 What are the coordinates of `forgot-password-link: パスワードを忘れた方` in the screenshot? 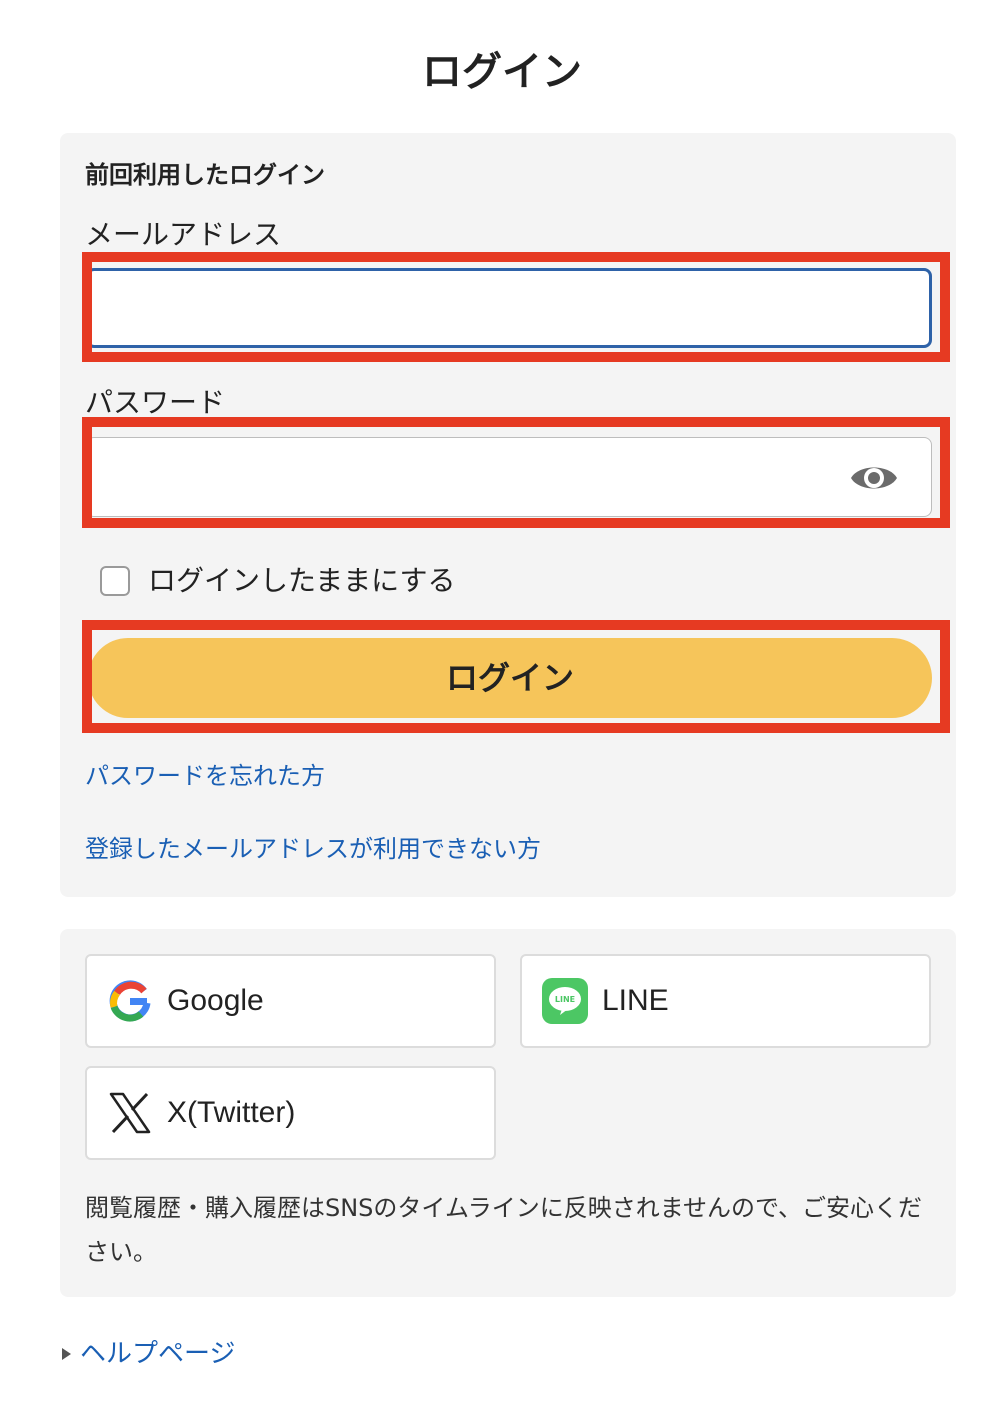 It's located at (205, 776).